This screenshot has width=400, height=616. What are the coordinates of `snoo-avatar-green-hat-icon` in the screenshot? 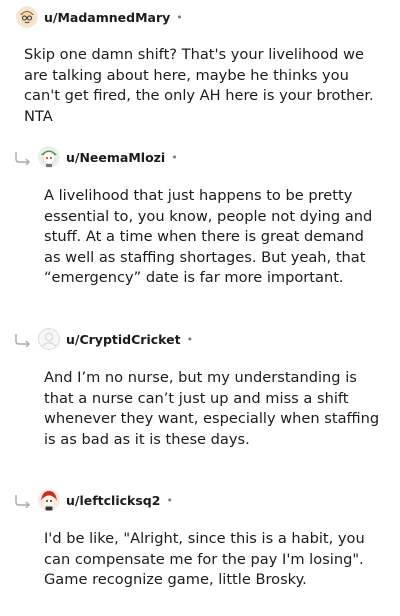 It's located at (49, 157).